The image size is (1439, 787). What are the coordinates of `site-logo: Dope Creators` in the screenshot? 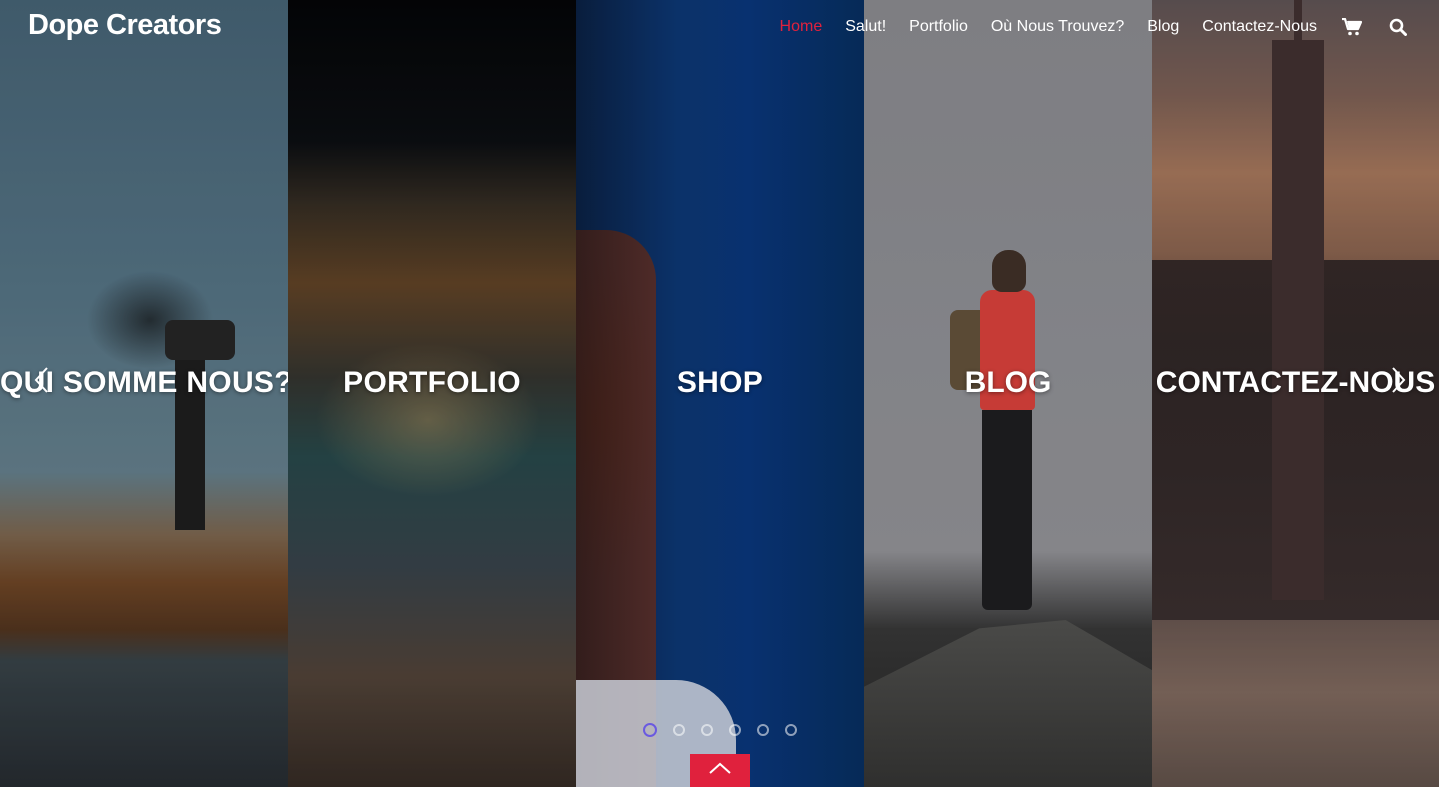 It's located at (125, 25).